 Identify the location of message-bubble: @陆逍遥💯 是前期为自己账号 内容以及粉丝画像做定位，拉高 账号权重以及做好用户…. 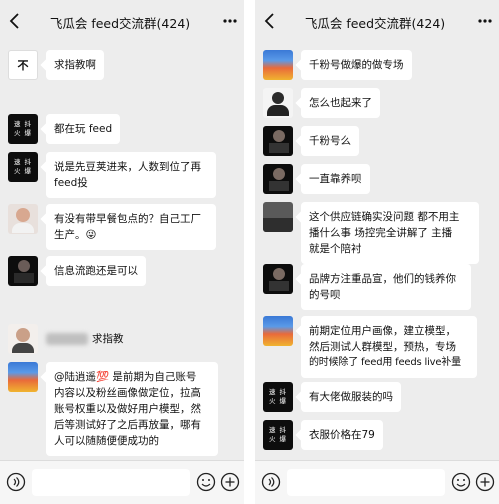
(132, 409).